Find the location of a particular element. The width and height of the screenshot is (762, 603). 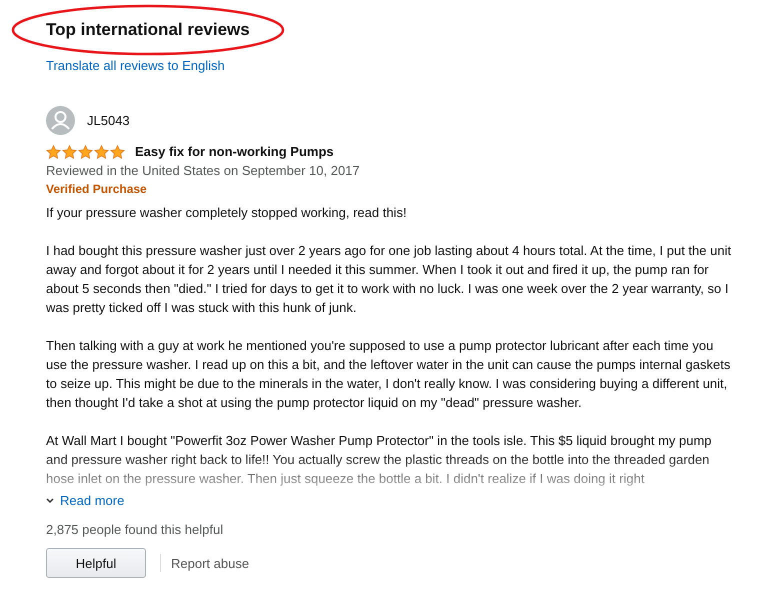

author-name: JL5043 is located at coordinates (108, 121).